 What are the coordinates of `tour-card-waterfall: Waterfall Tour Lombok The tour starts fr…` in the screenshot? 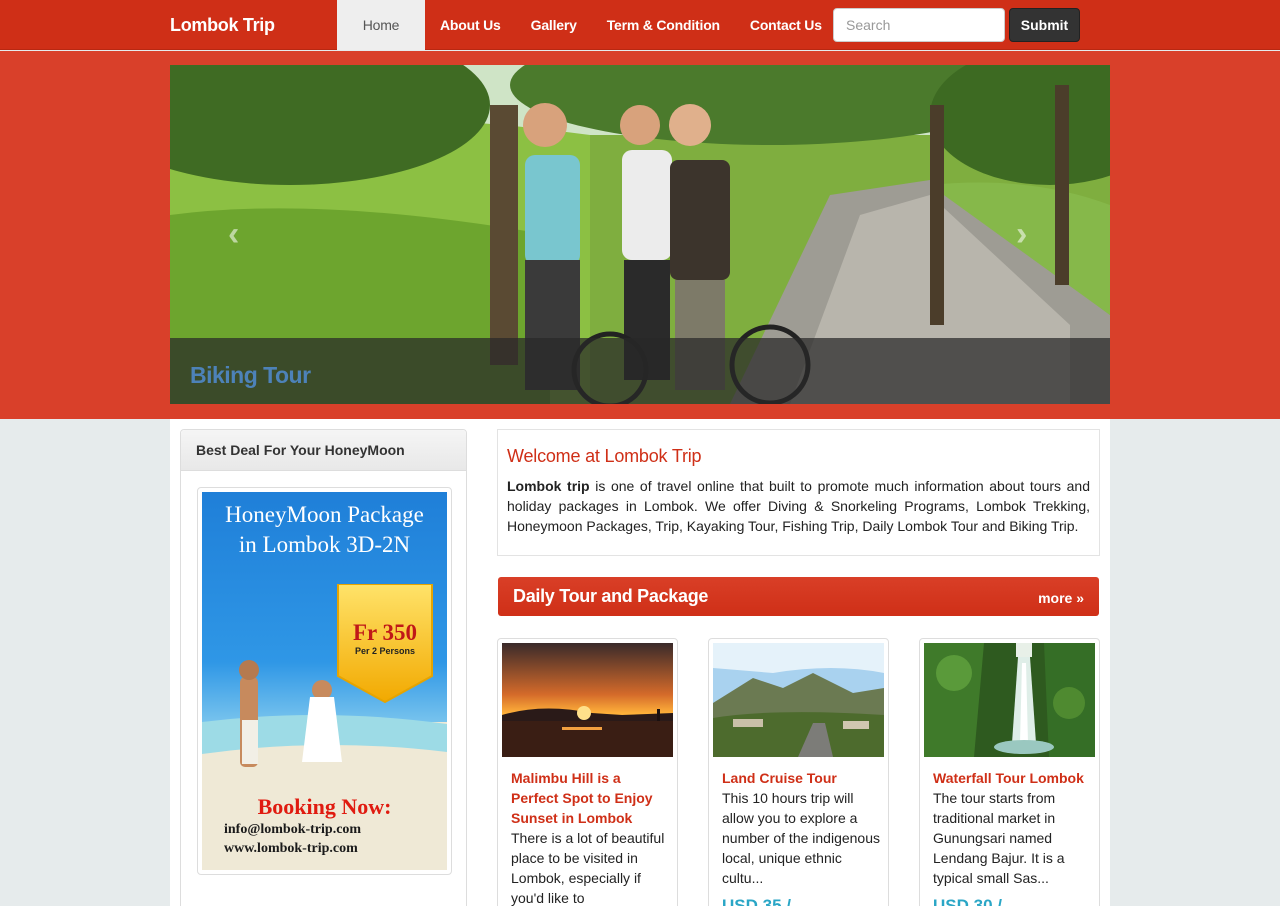 It's located at (1009, 772).